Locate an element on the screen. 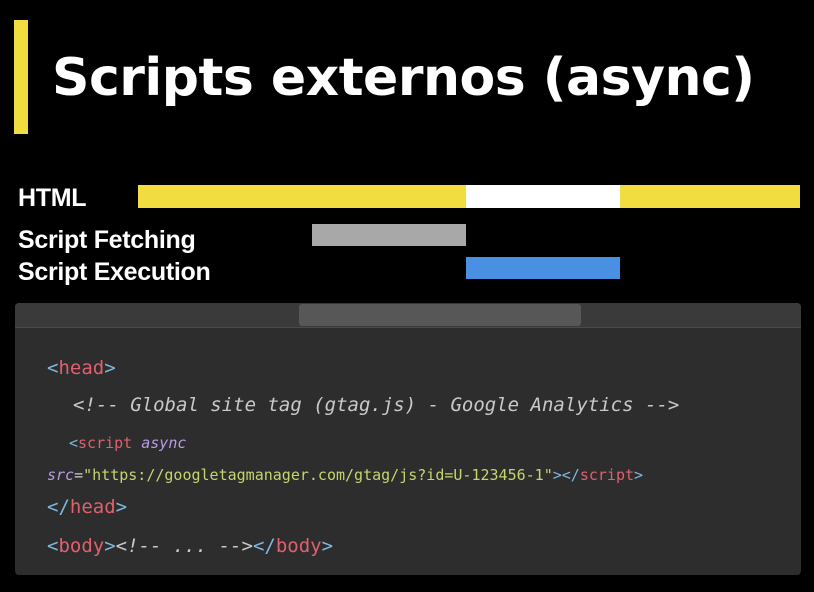 The image size is (814, 592). code-line-body: <body><!-- ... --></body> is located at coordinates (190, 546).